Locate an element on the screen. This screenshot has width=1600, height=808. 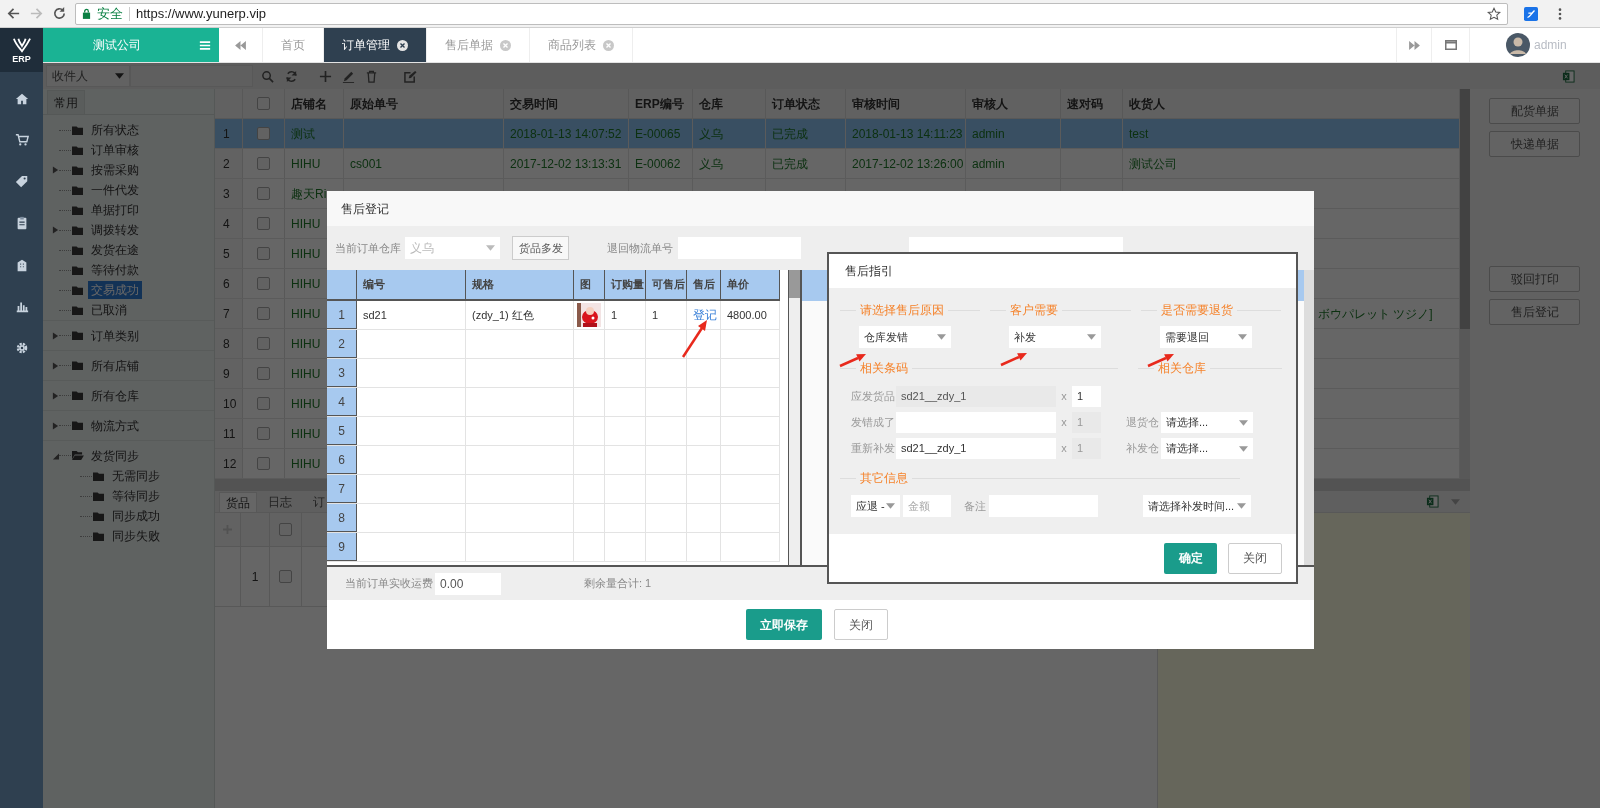
column-header: 审核人 is located at coordinates (990, 103).